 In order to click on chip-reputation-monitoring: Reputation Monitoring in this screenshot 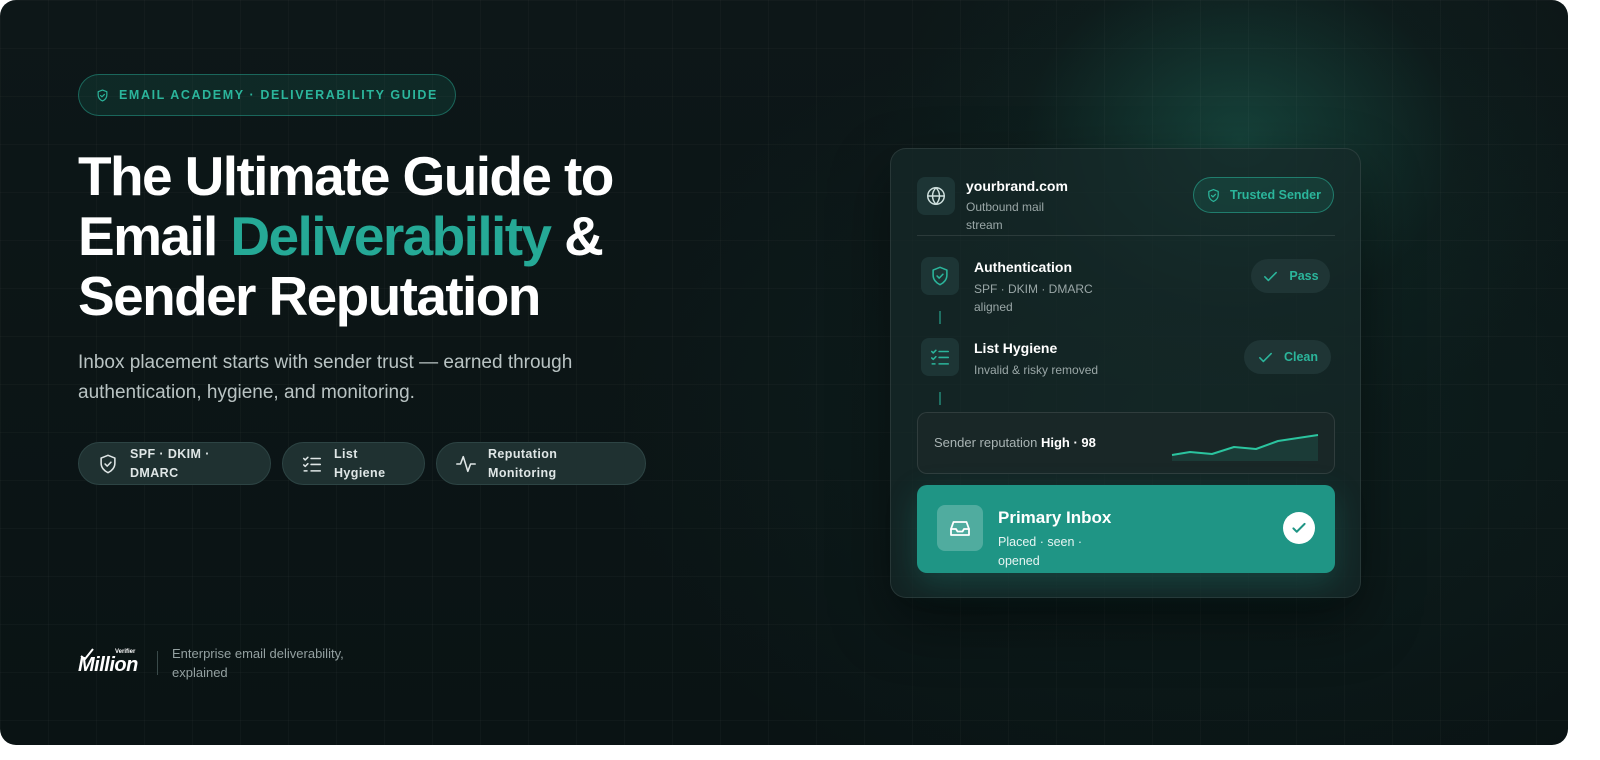, I will do `click(541, 463)`.